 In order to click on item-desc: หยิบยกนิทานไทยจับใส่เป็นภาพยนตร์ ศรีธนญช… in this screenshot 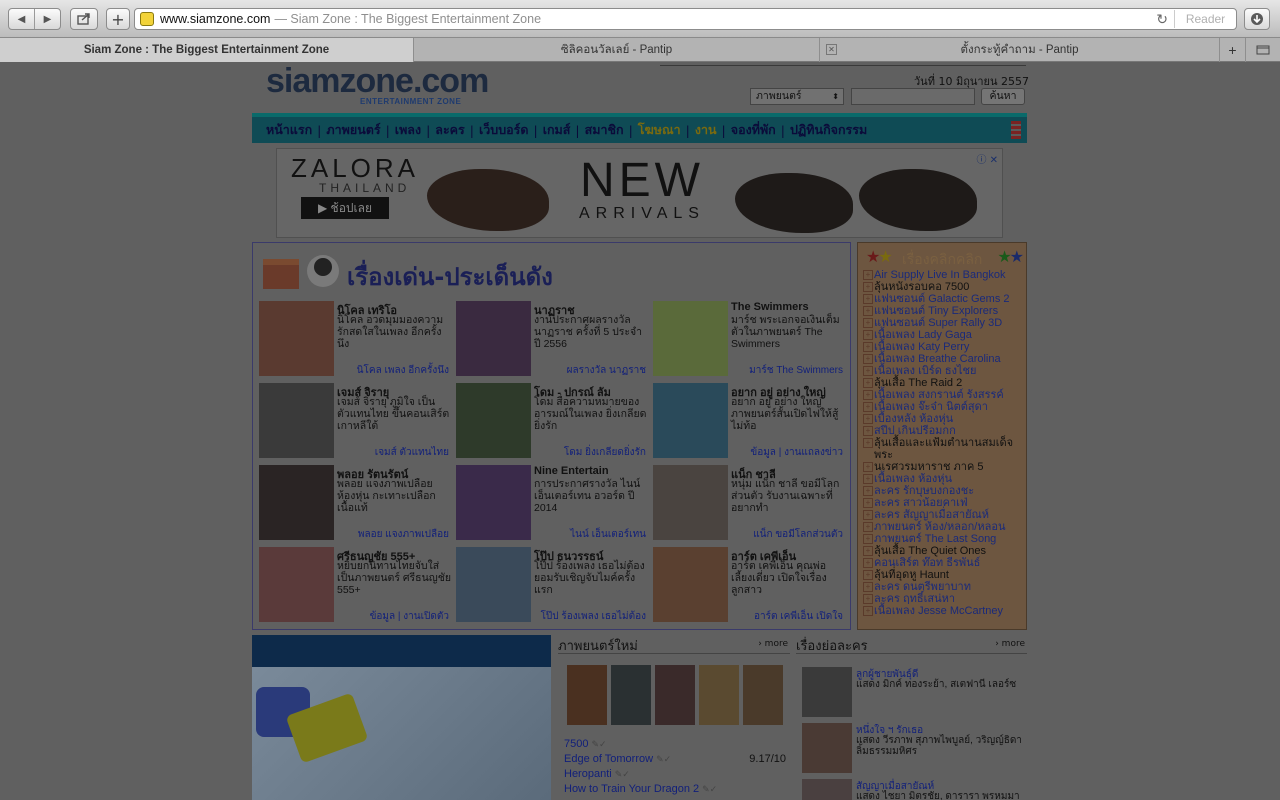, I will do `click(394, 578)`.